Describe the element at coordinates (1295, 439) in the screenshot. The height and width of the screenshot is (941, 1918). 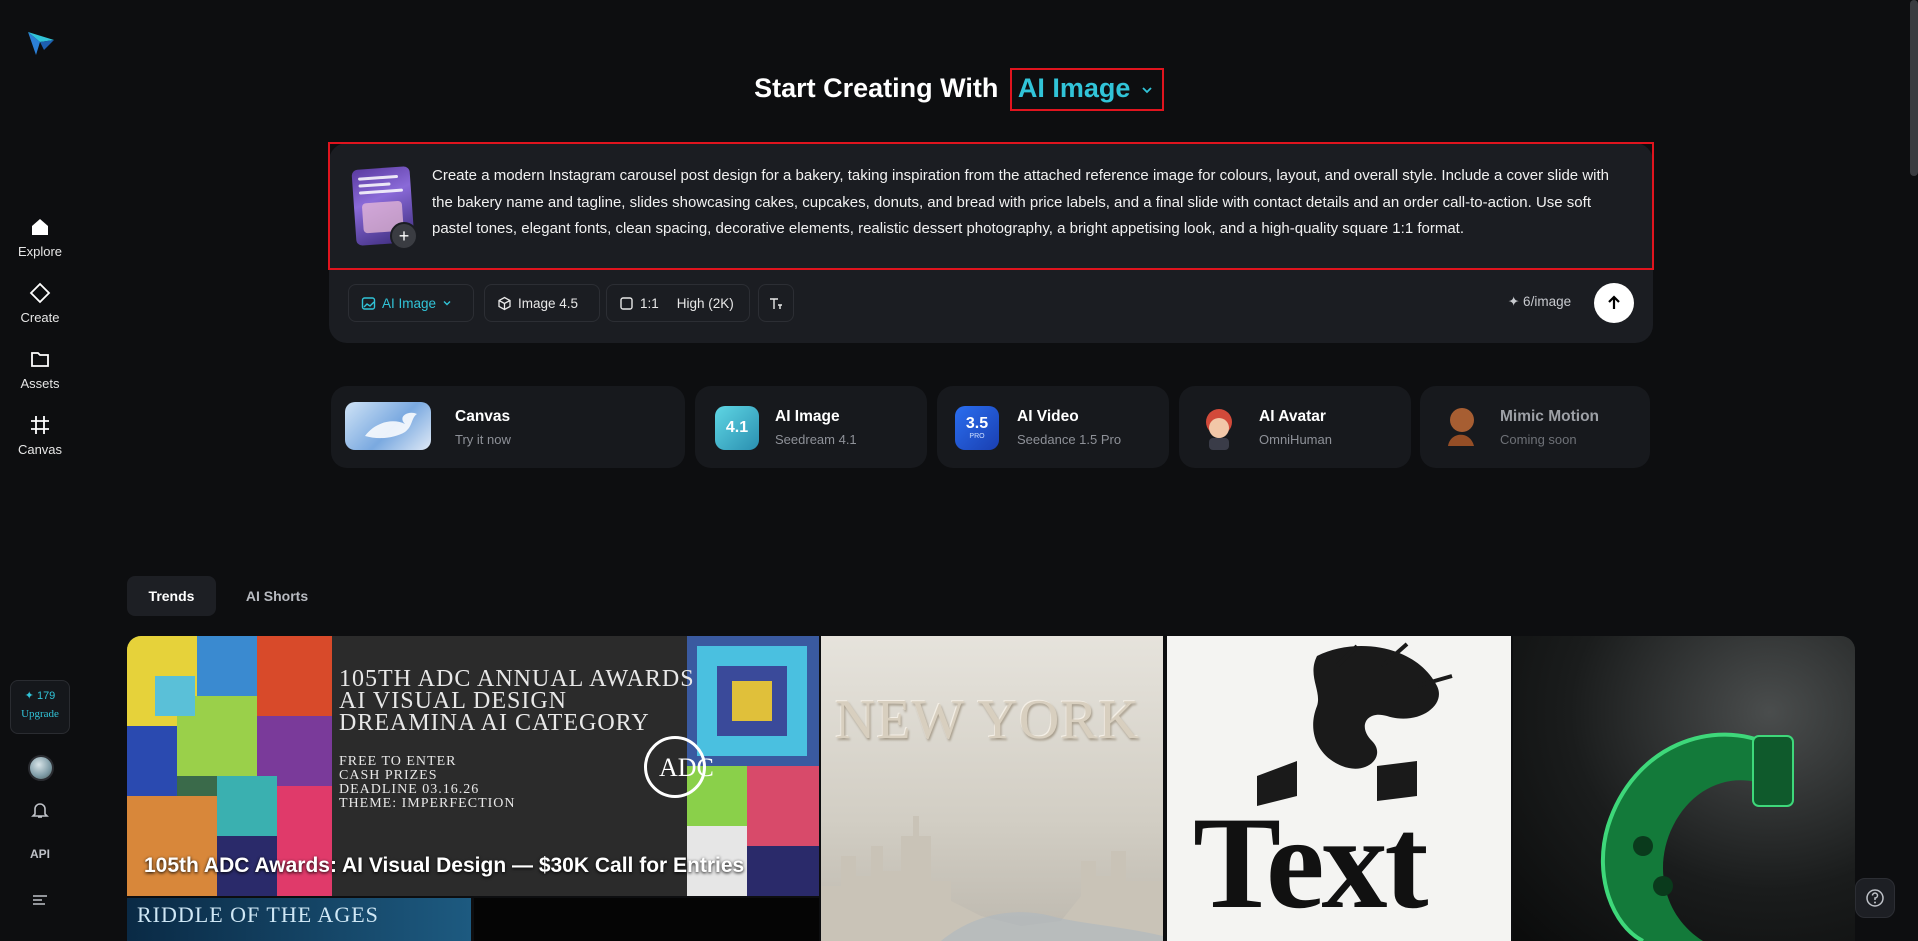
I see `card-subtitle: OmniHuman` at that location.